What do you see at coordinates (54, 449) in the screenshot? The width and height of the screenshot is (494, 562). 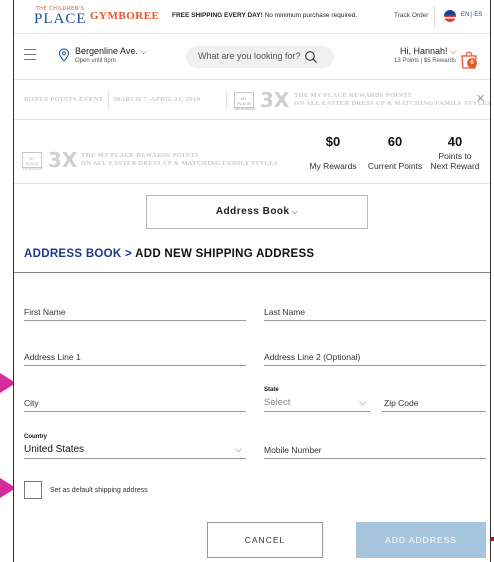 I see `country-select-value: United States` at bounding box center [54, 449].